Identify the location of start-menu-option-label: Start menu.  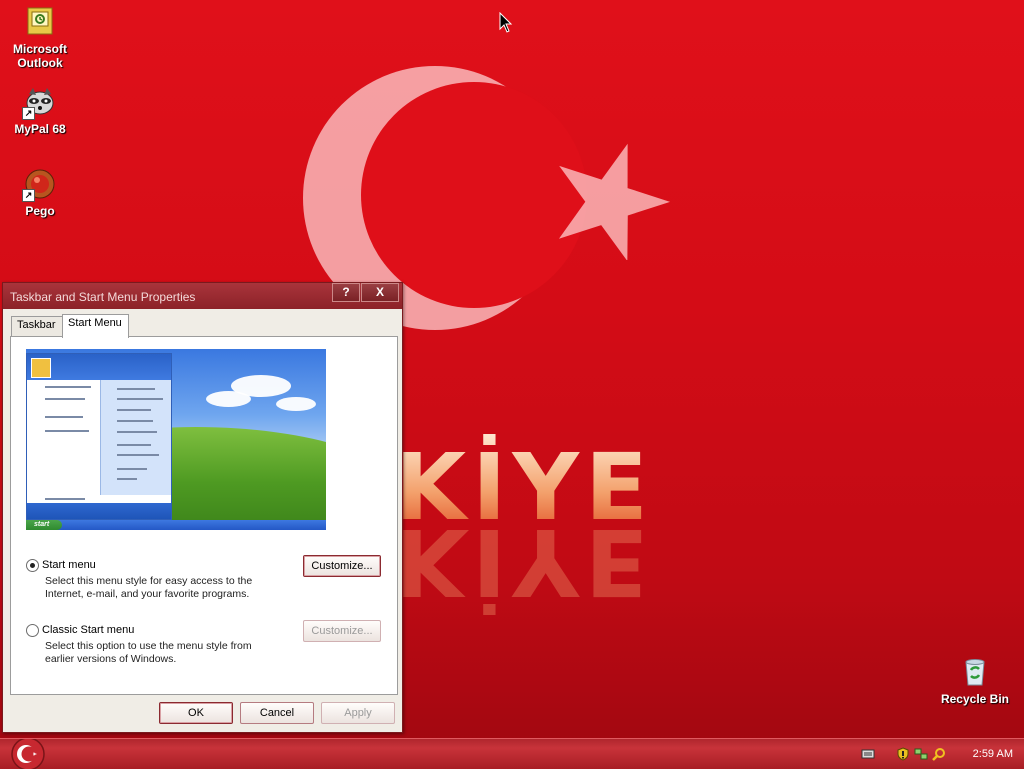
(69, 565).